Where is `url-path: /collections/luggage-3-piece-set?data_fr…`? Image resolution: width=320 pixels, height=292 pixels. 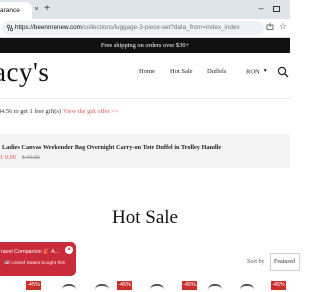
url-path: /collections/luggage-3-piece-set?data_fr… is located at coordinates (160, 27).